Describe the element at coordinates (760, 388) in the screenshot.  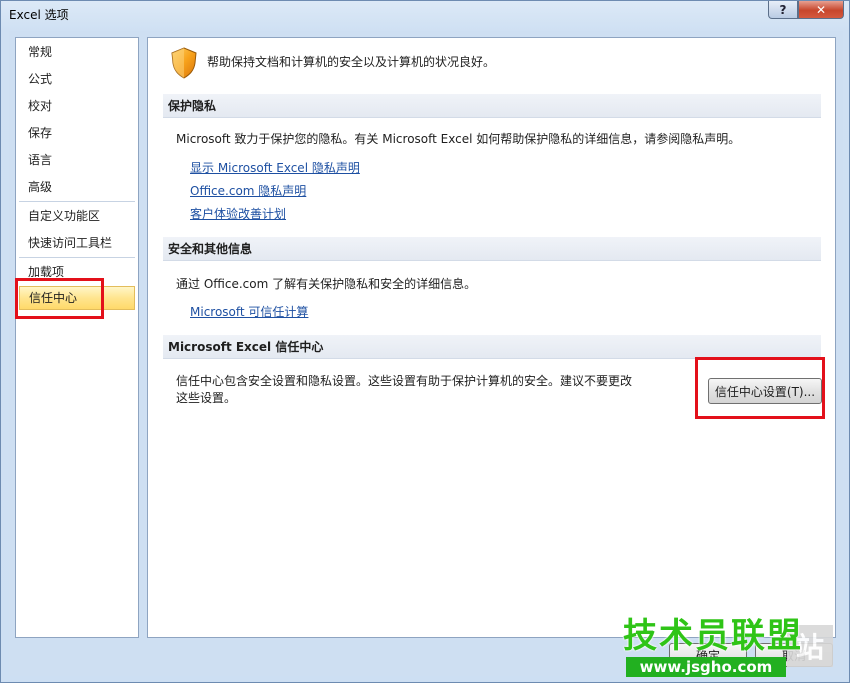
I see `highlight-trust-center-settings` at that location.